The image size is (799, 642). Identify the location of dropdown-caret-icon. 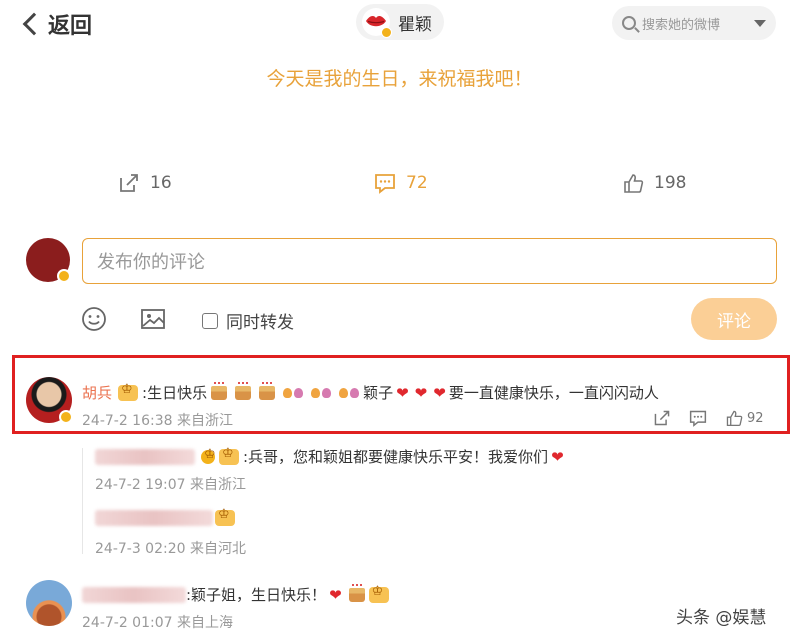
(760, 23).